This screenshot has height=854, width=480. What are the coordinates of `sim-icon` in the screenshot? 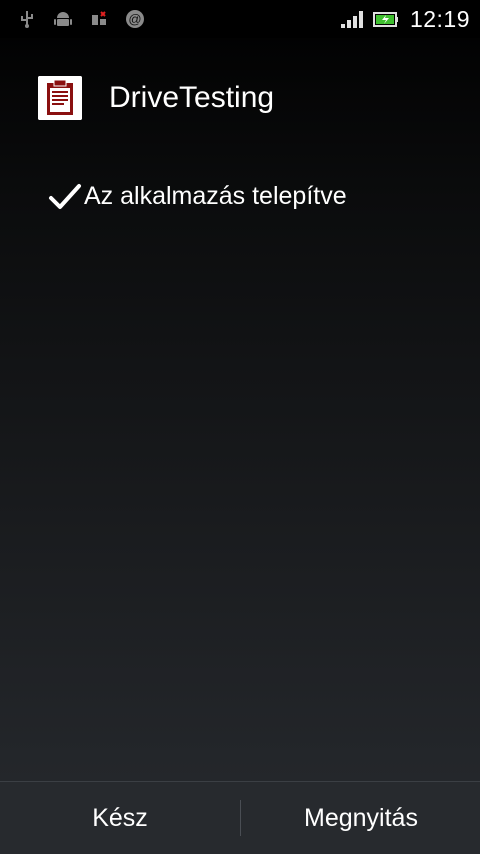 It's located at (99, 18).